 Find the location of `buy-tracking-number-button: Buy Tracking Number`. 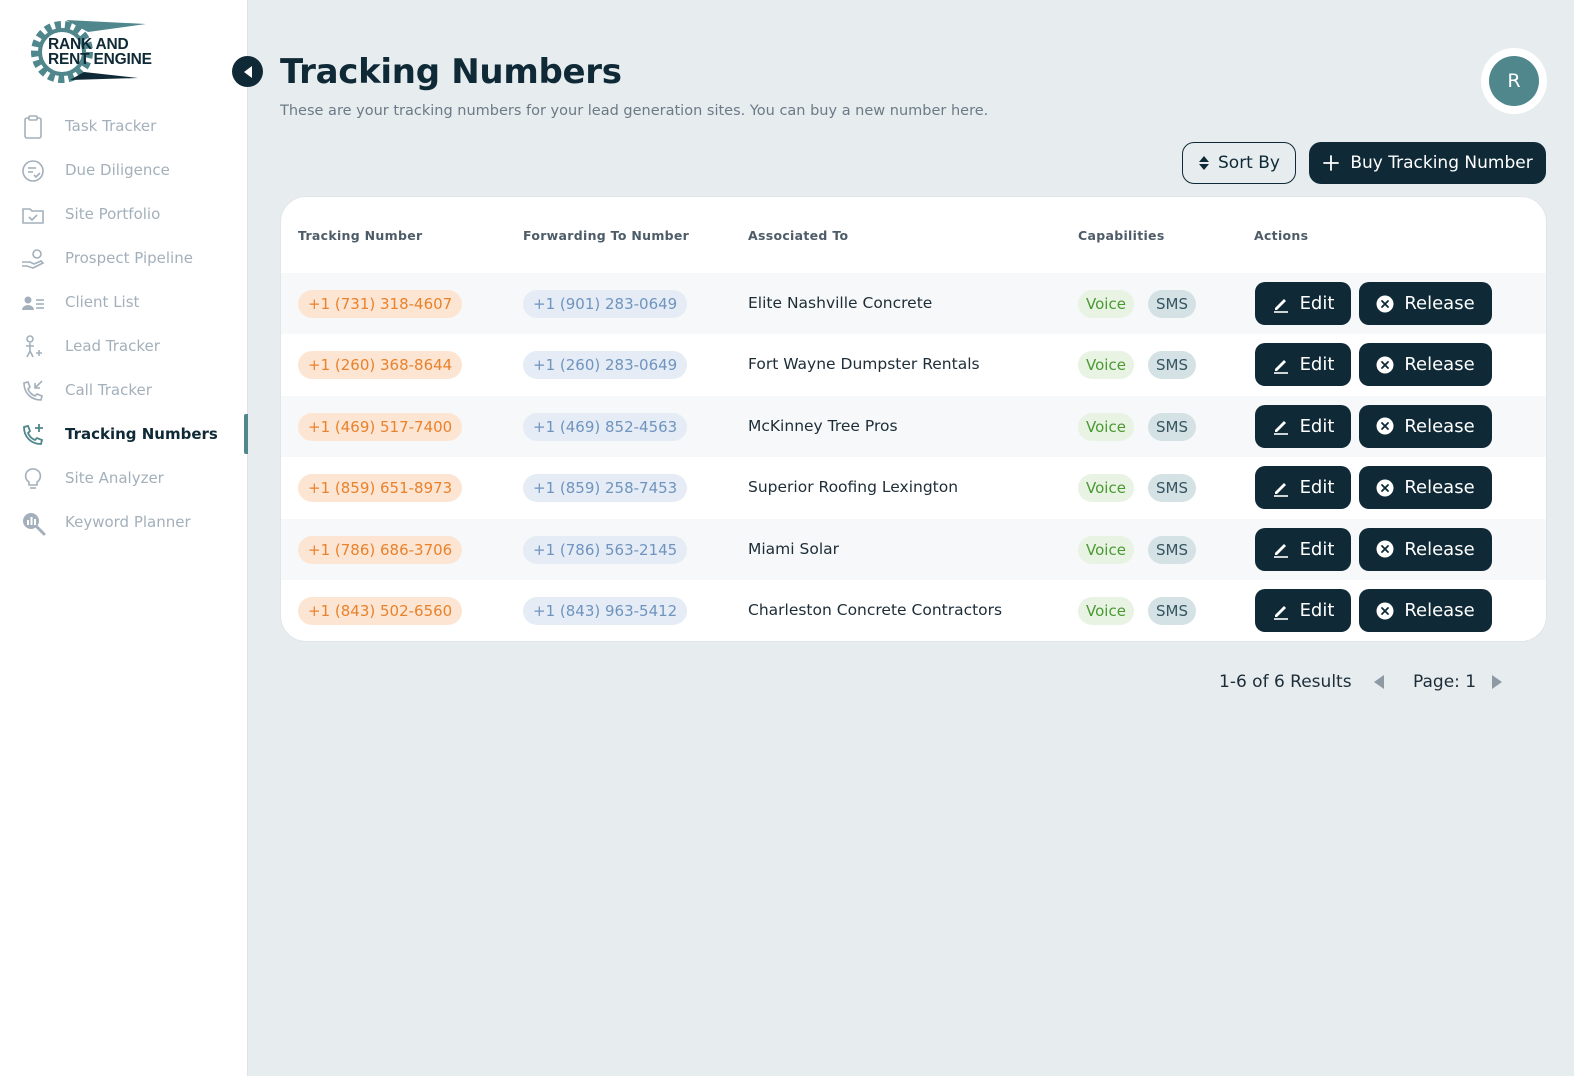

buy-tracking-number-button: Buy Tracking Number is located at coordinates (1427, 163).